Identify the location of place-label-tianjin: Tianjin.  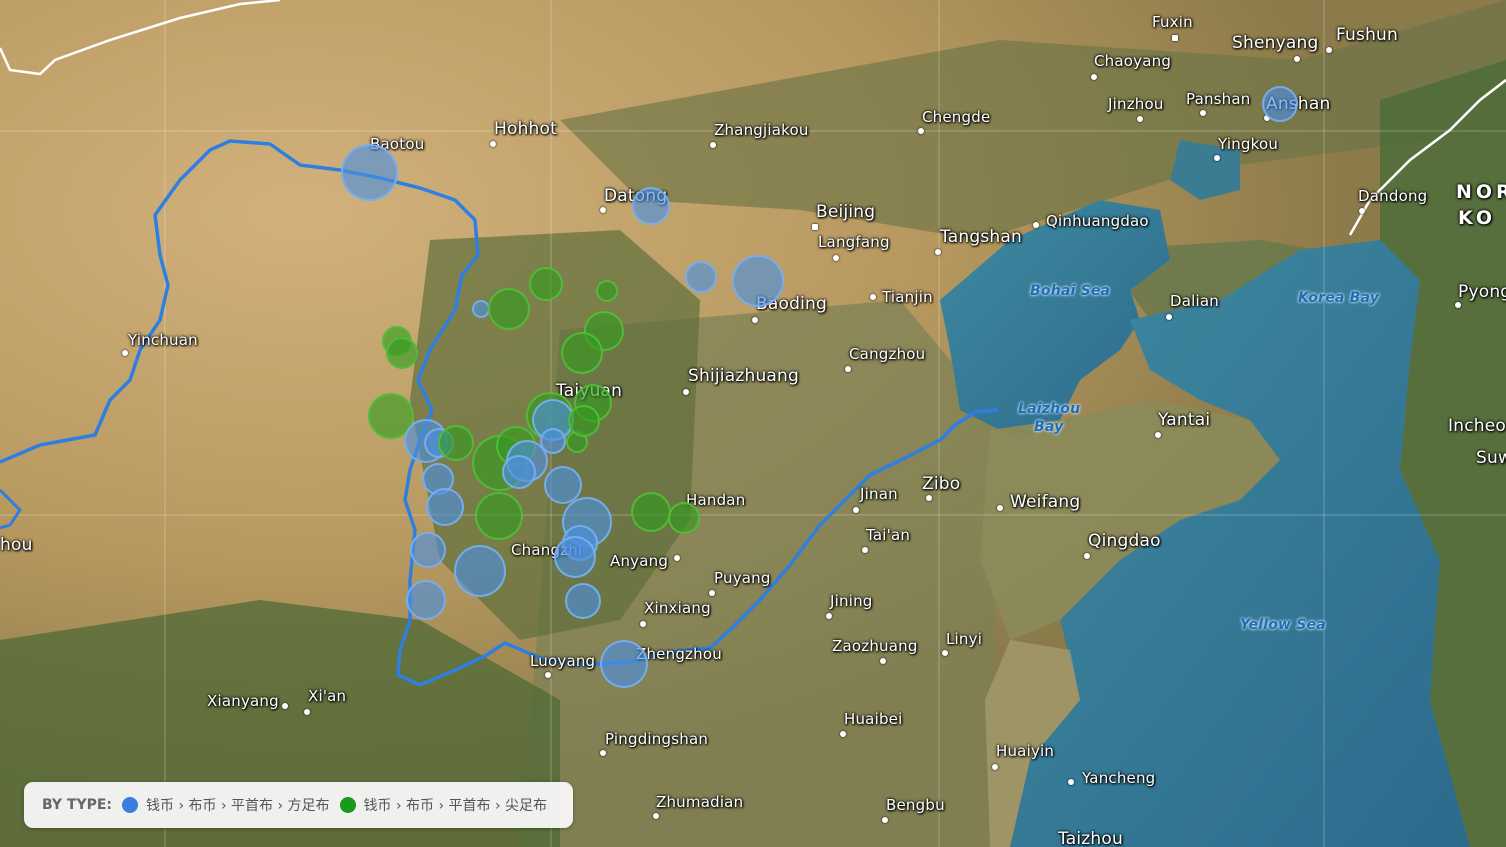
(907, 297).